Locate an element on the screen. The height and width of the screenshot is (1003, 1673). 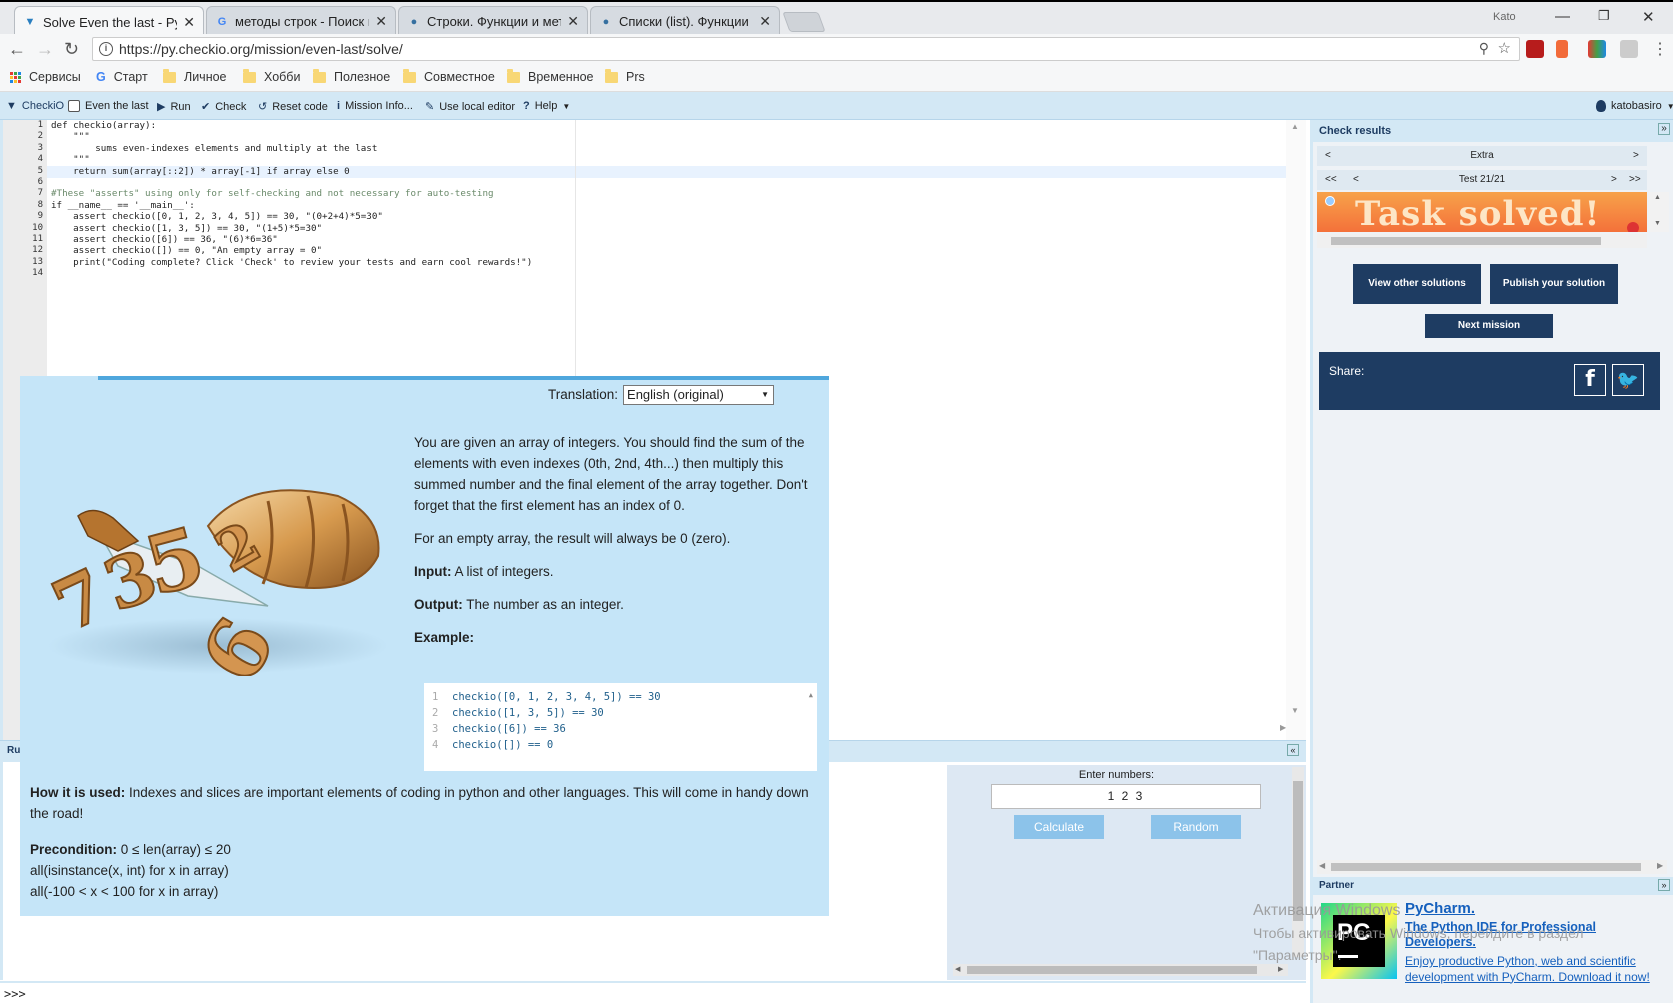
banner-scrollbar: ▲ ▼ is located at coordinates (1659, 212).